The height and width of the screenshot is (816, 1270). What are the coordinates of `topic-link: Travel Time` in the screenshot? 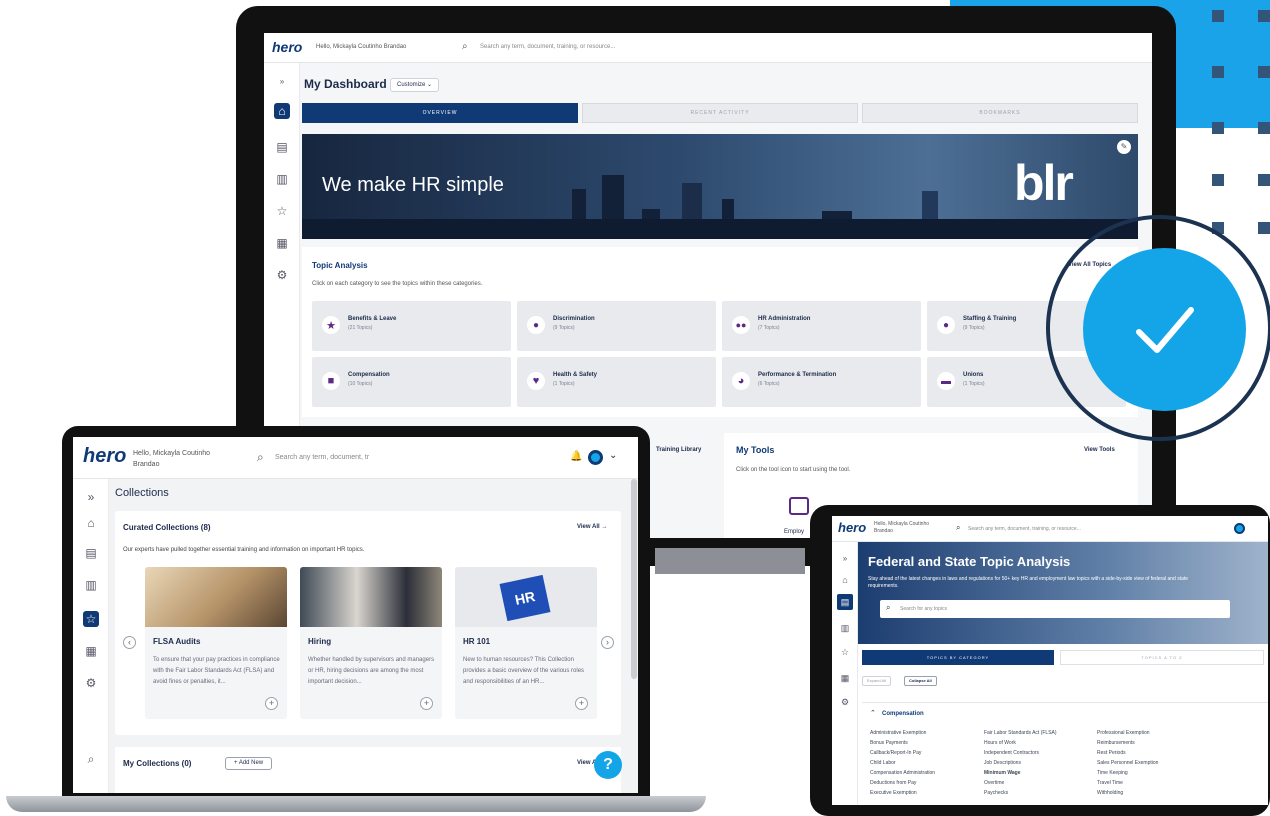 It's located at (1110, 783).